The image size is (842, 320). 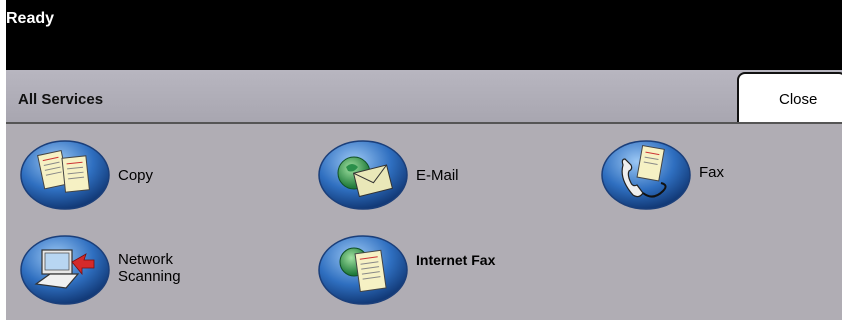 I want to click on network-scanning-icon, so click(x=65, y=270).